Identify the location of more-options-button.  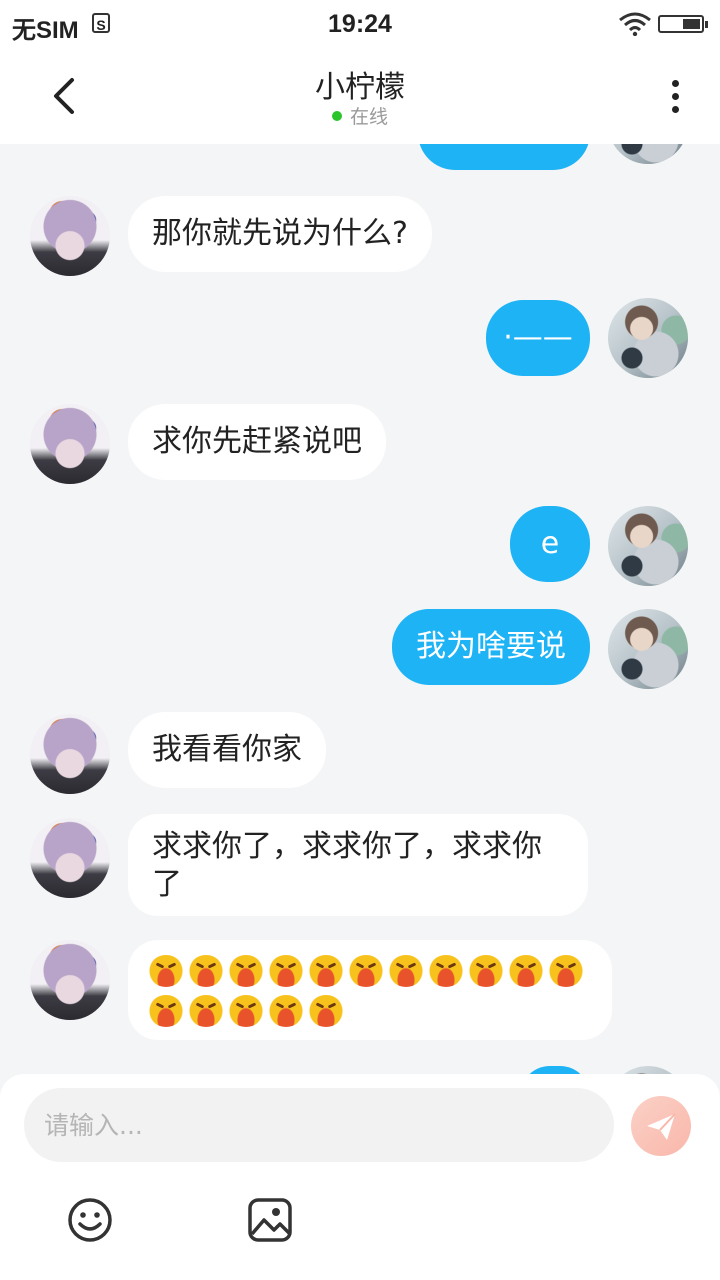
(676, 96).